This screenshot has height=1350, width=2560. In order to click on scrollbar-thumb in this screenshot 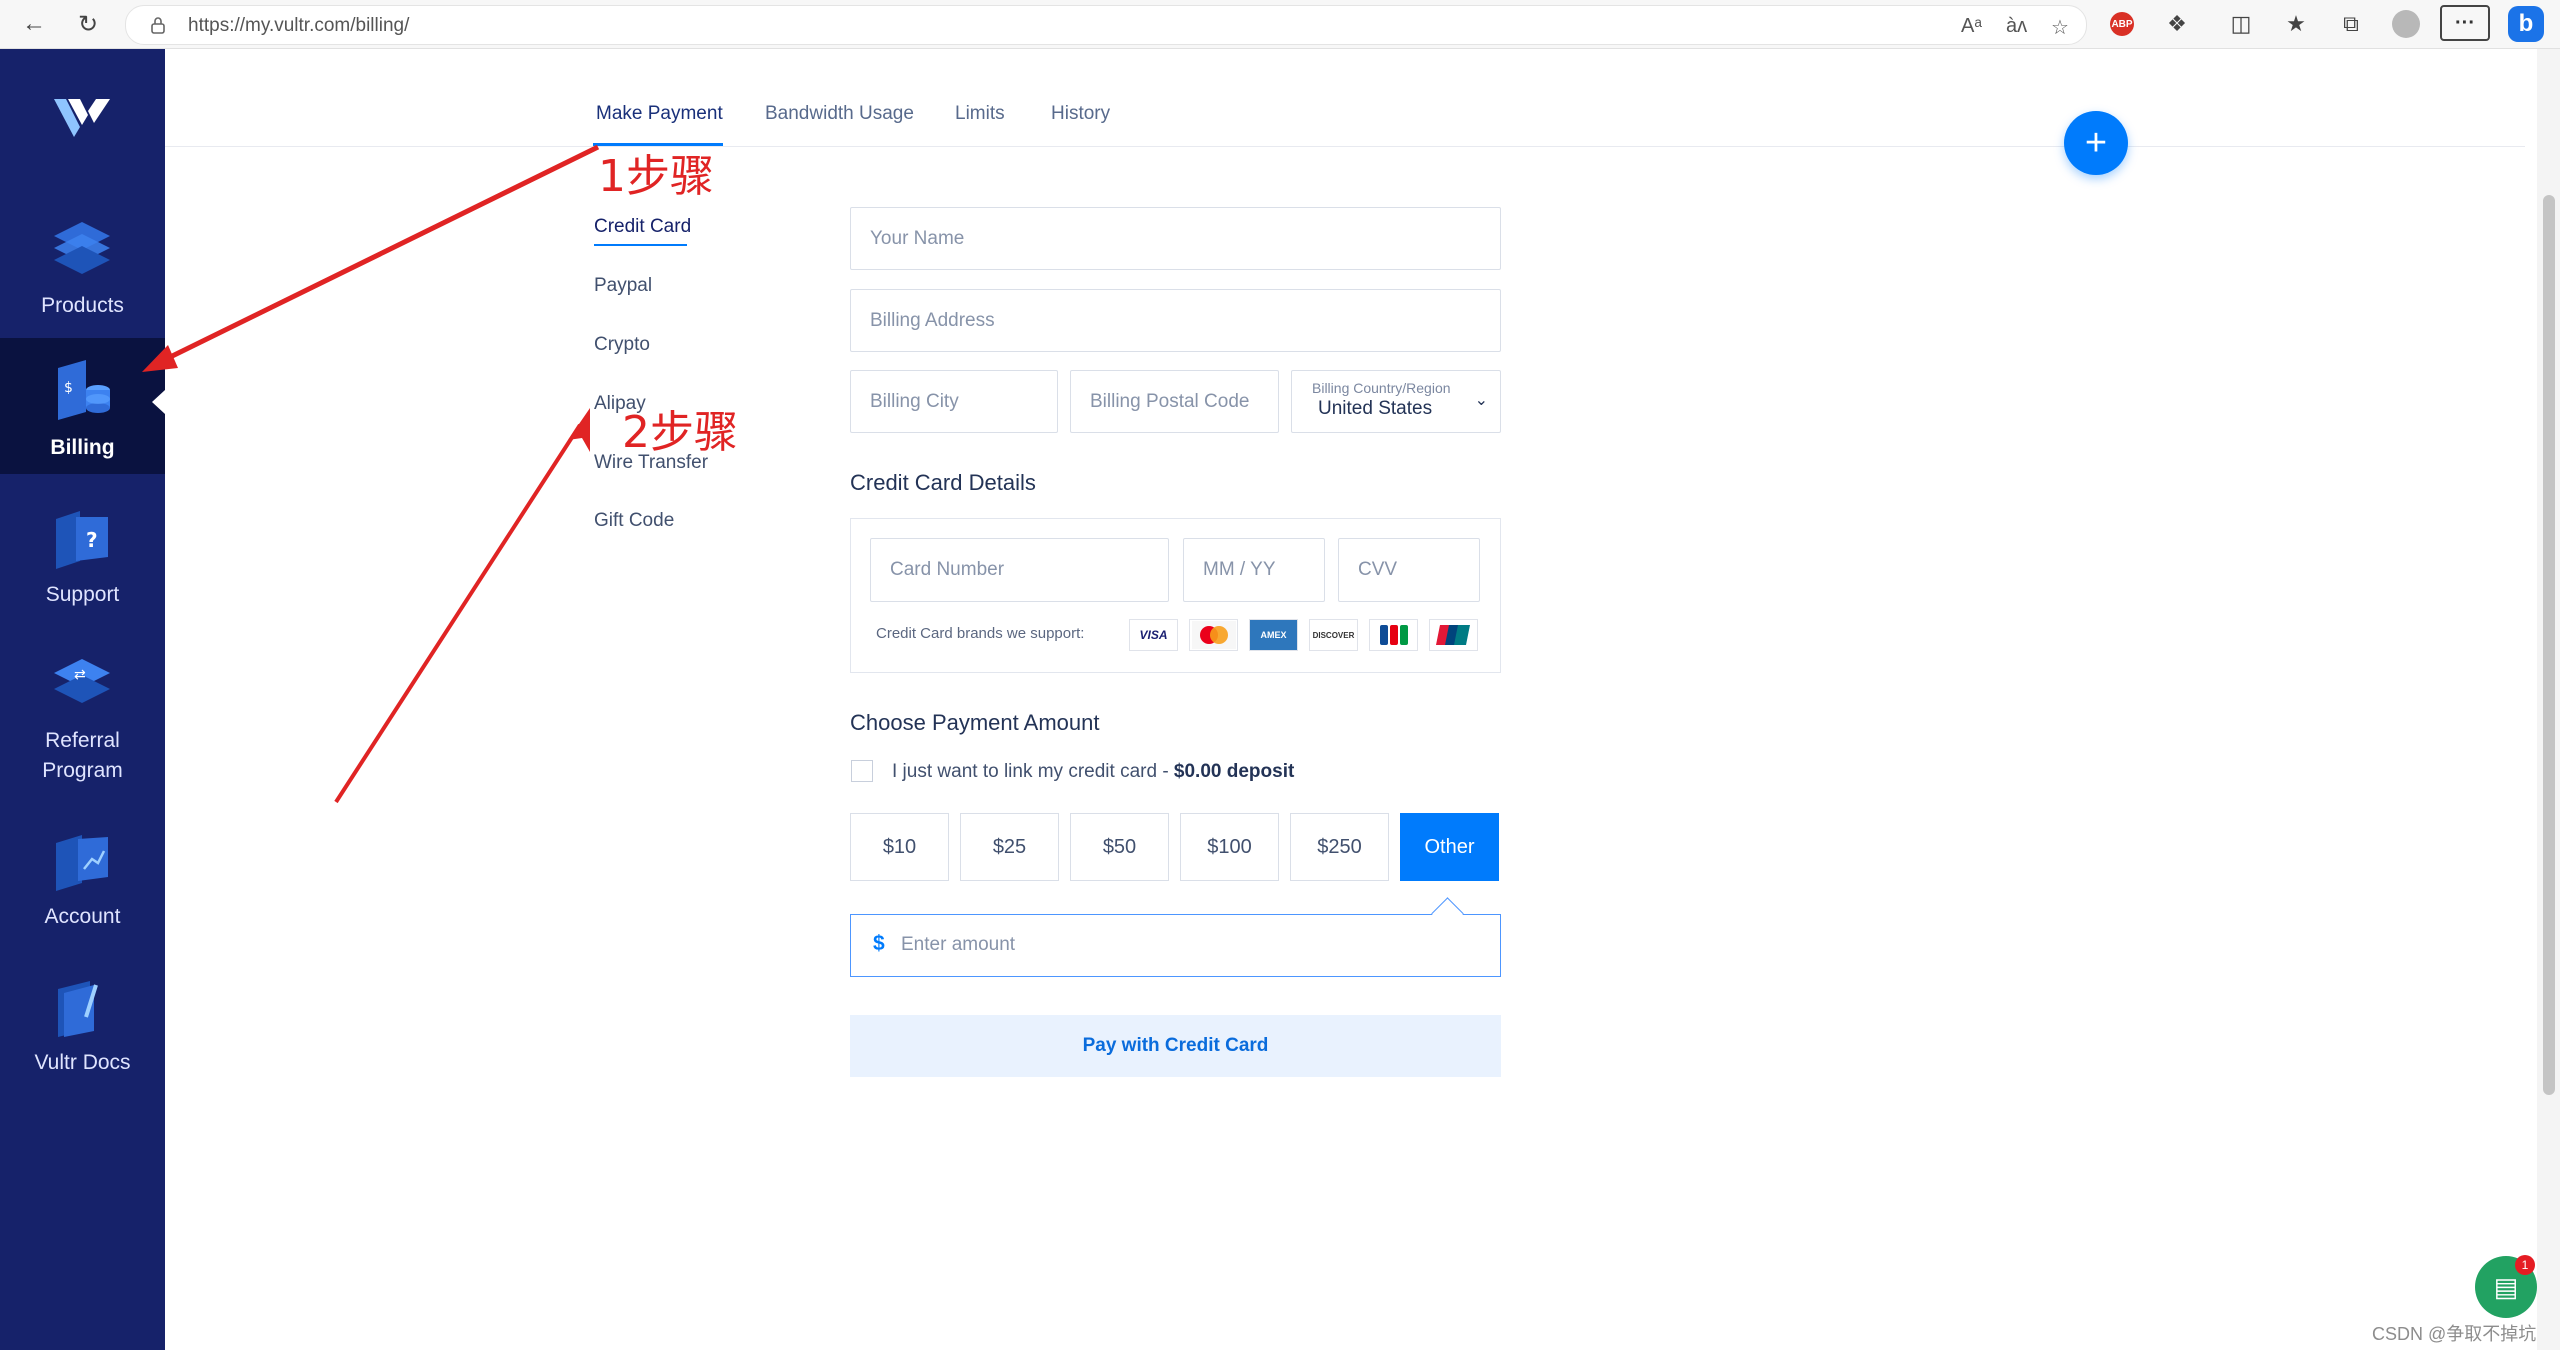, I will do `click(2549, 645)`.